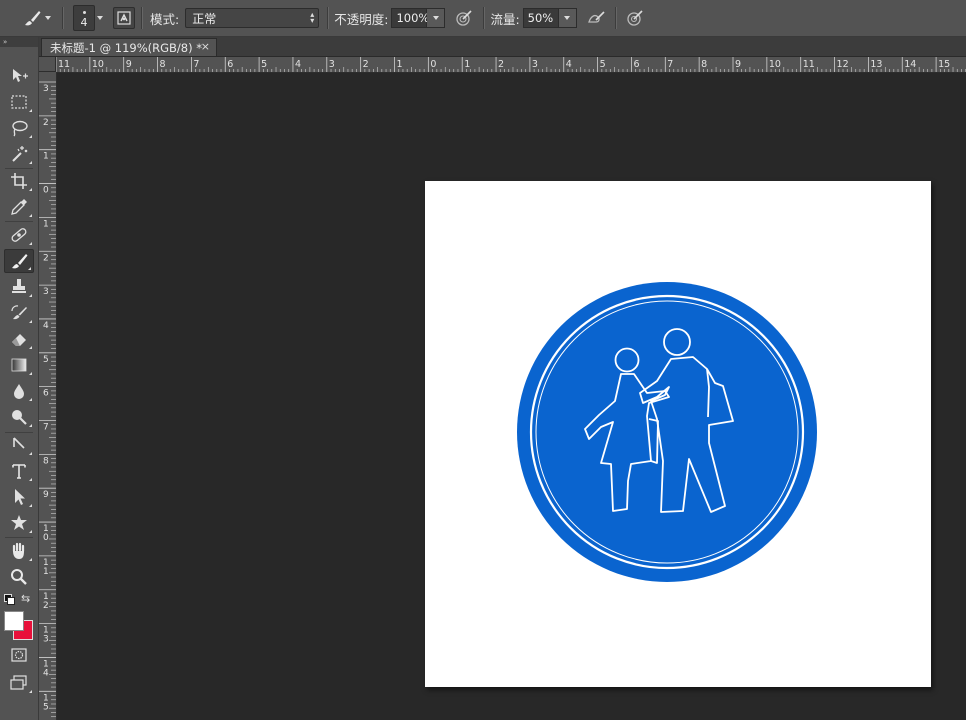  What do you see at coordinates (124, 18) in the screenshot?
I see `brush-panel-toggle` at bounding box center [124, 18].